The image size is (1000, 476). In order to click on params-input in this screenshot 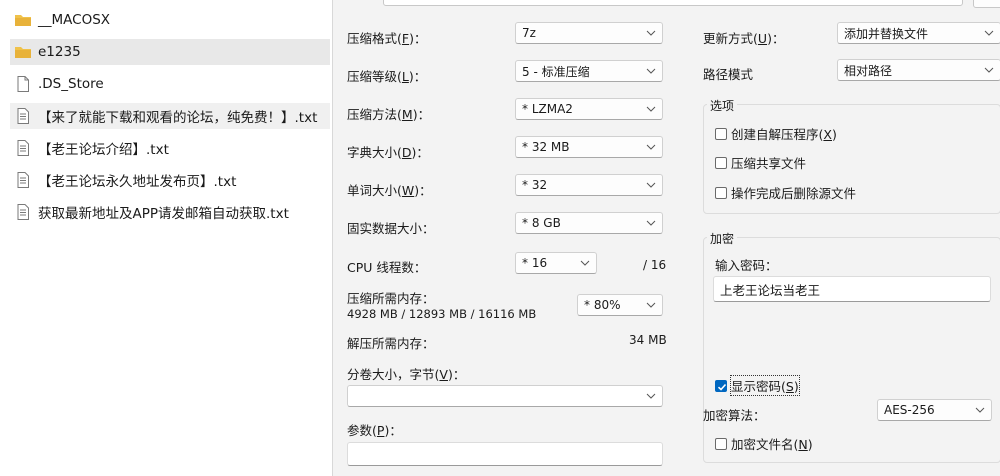, I will do `click(505, 454)`.